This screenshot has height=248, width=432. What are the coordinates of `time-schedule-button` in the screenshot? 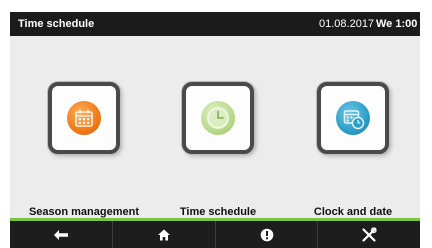 It's located at (218, 118).